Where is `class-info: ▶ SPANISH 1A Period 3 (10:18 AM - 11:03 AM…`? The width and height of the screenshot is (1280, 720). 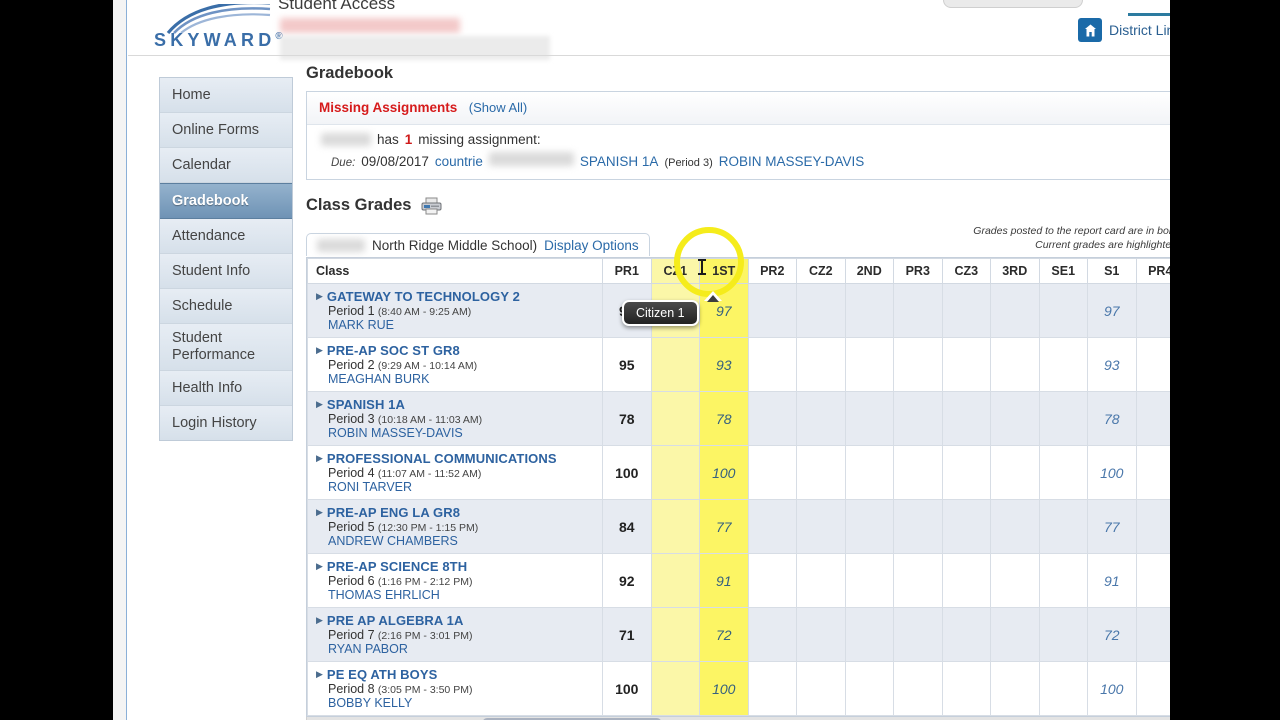 class-info: ▶ SPANISH 1A Period 3 (10:18 AM - 11:03 AM… is located at coordinates (455, 418).